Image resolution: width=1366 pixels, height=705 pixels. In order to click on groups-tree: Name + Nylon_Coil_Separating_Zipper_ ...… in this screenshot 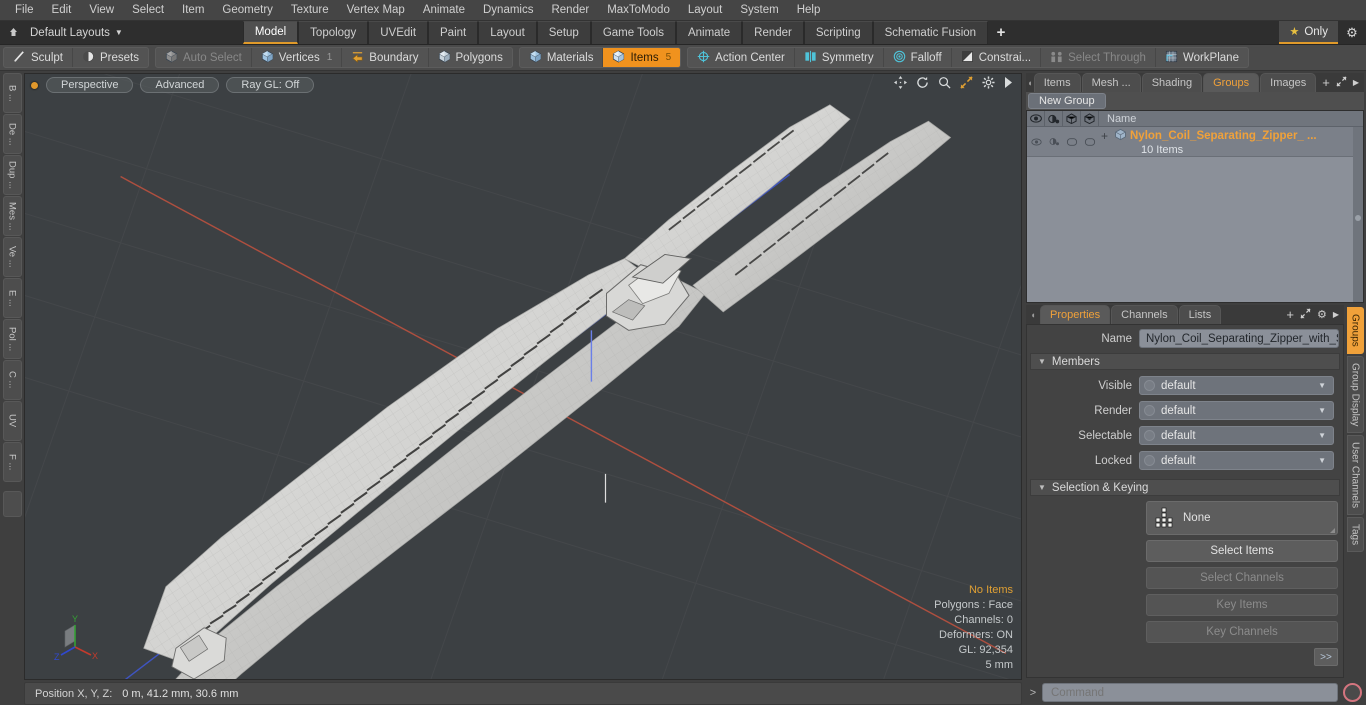, I will do `click(1195, 206)`.